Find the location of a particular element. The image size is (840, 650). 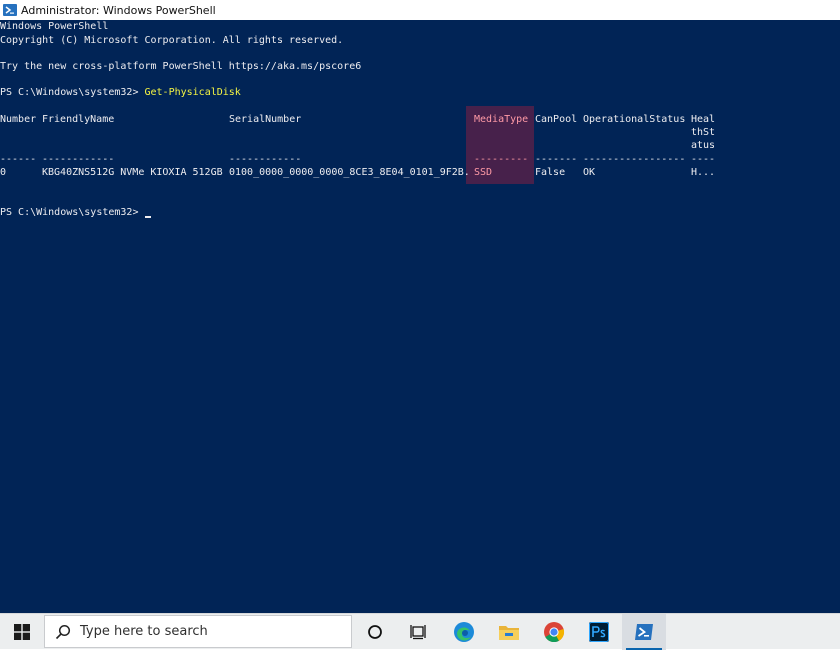

start-button is located at coordinates (22, 632).